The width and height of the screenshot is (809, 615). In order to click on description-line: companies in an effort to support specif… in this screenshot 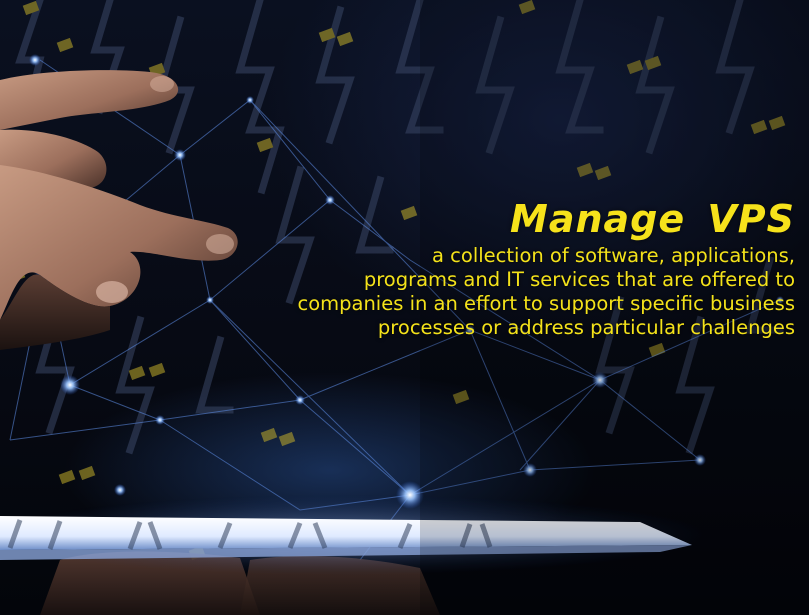, I will do `click(546, 303)`.